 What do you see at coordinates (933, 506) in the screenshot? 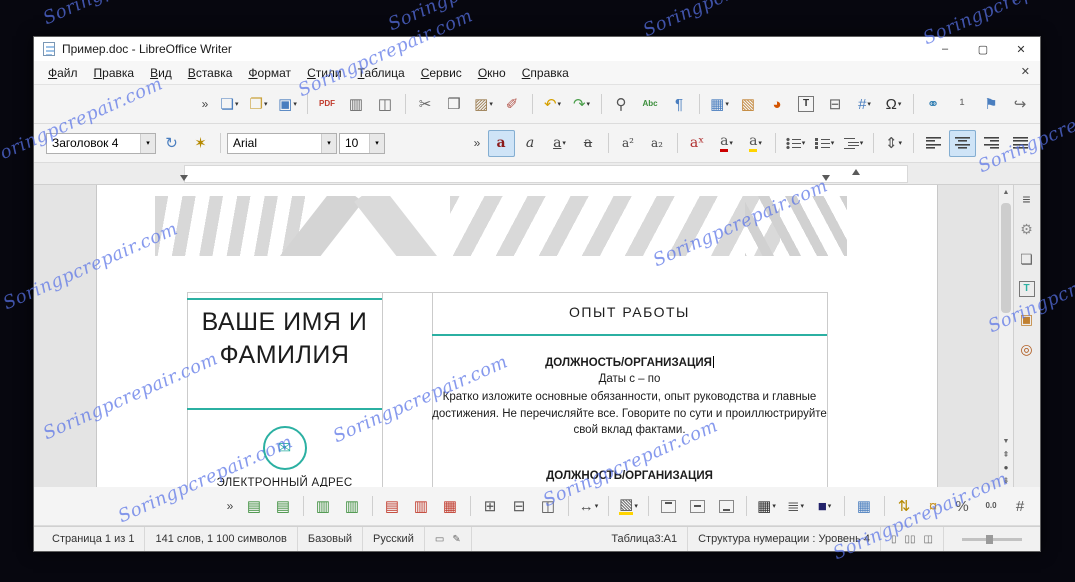
I see `number-format-currency-button: ¤` at bounding box center [933, 506].